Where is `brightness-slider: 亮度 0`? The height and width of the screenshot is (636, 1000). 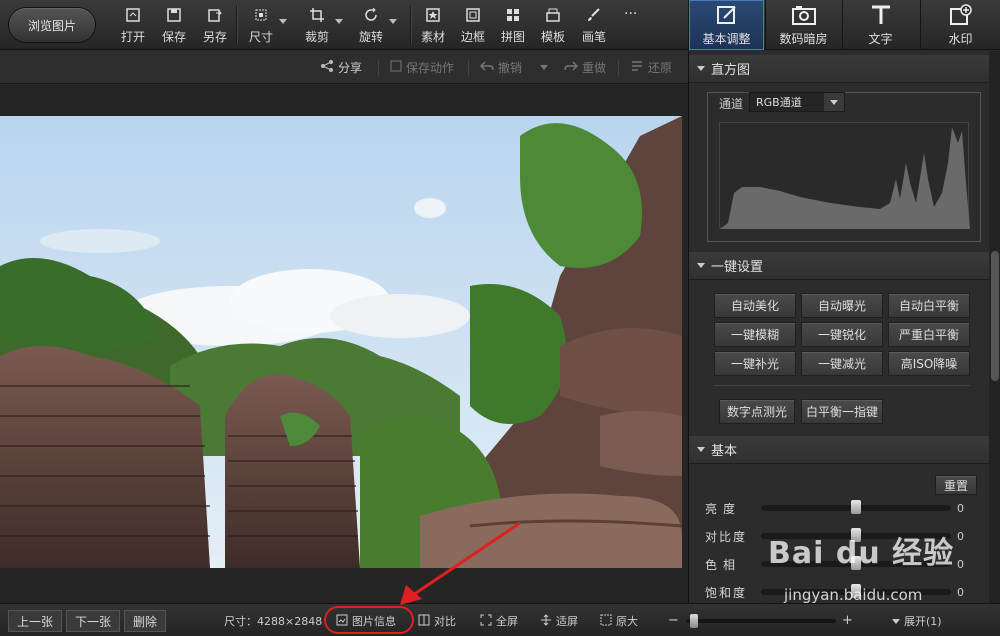 brightness-slider: 亮度 0 is located at coordinates (845, 508).